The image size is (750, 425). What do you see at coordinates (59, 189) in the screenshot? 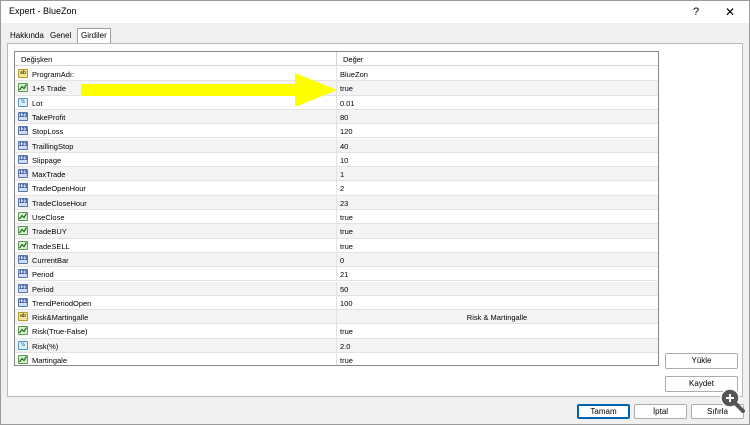
I see `variable-name: TradeOpenHour` at bounding box center [59, 189].